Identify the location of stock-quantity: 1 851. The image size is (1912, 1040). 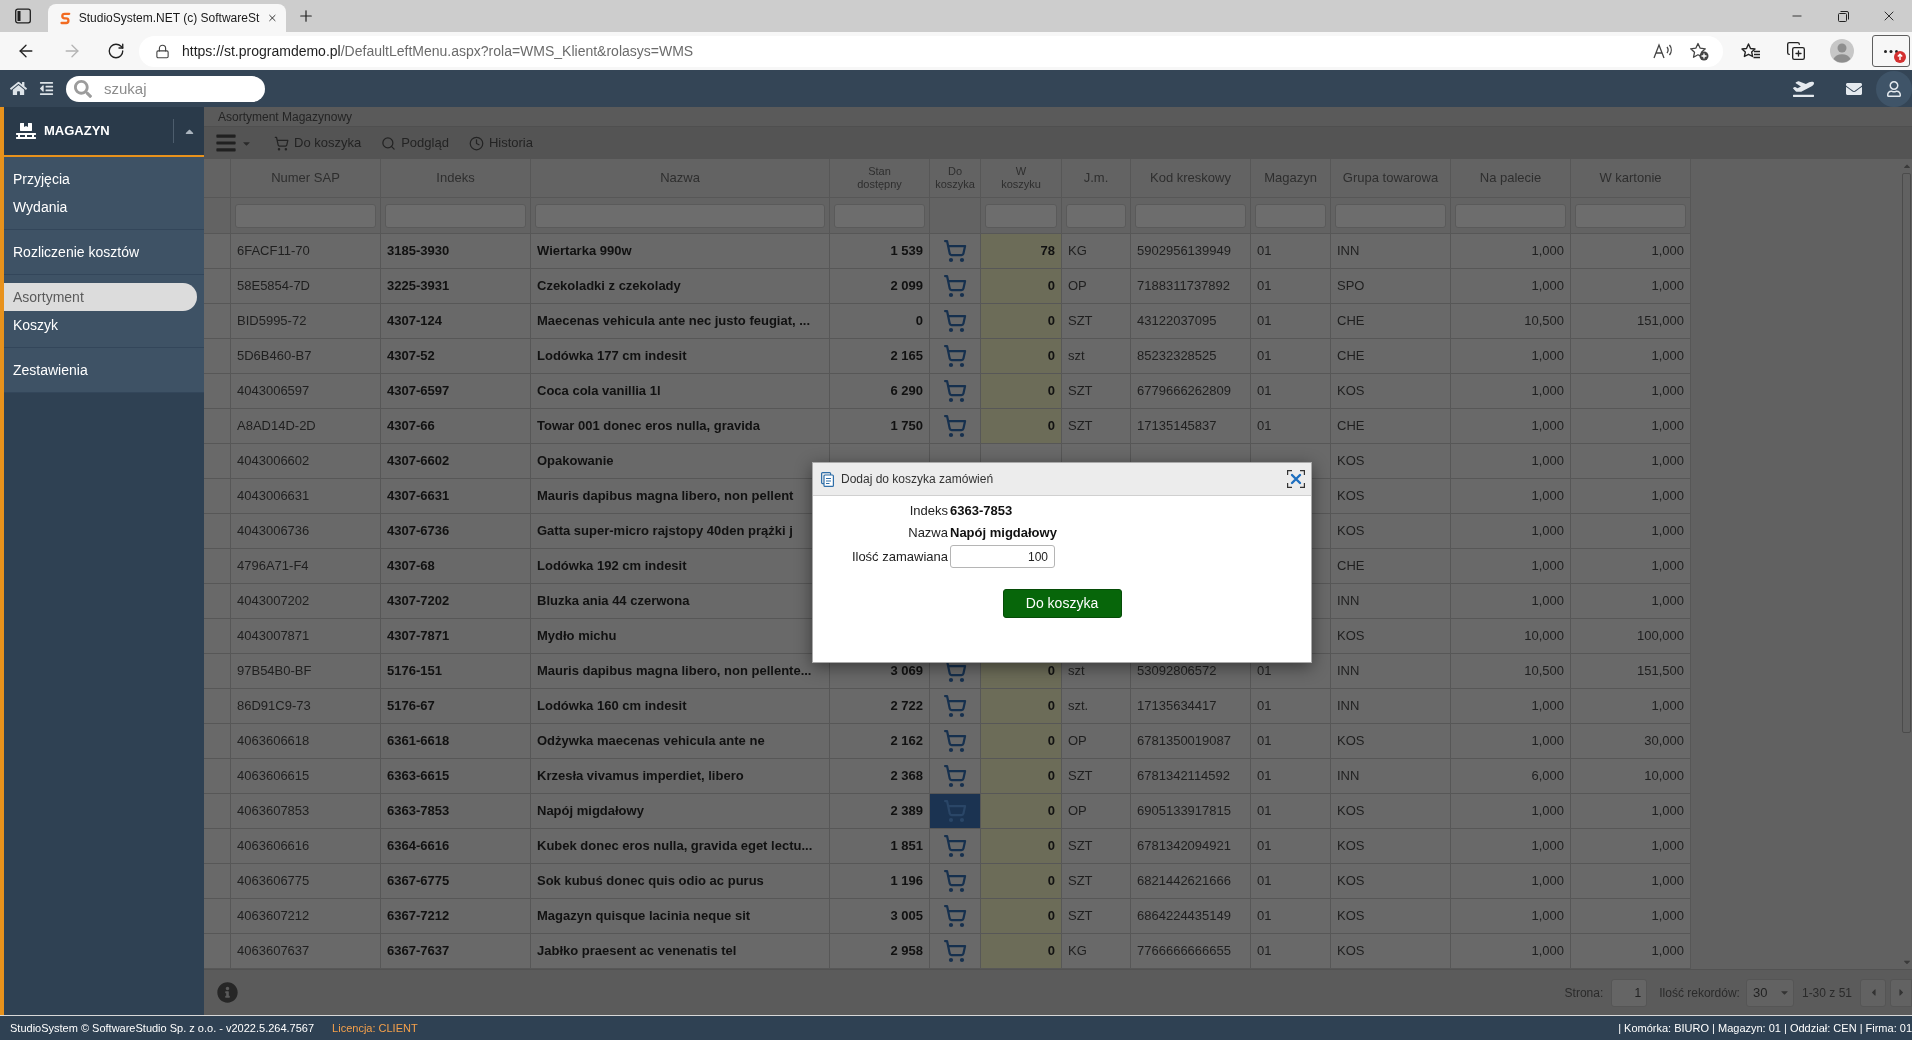
(906, 846).